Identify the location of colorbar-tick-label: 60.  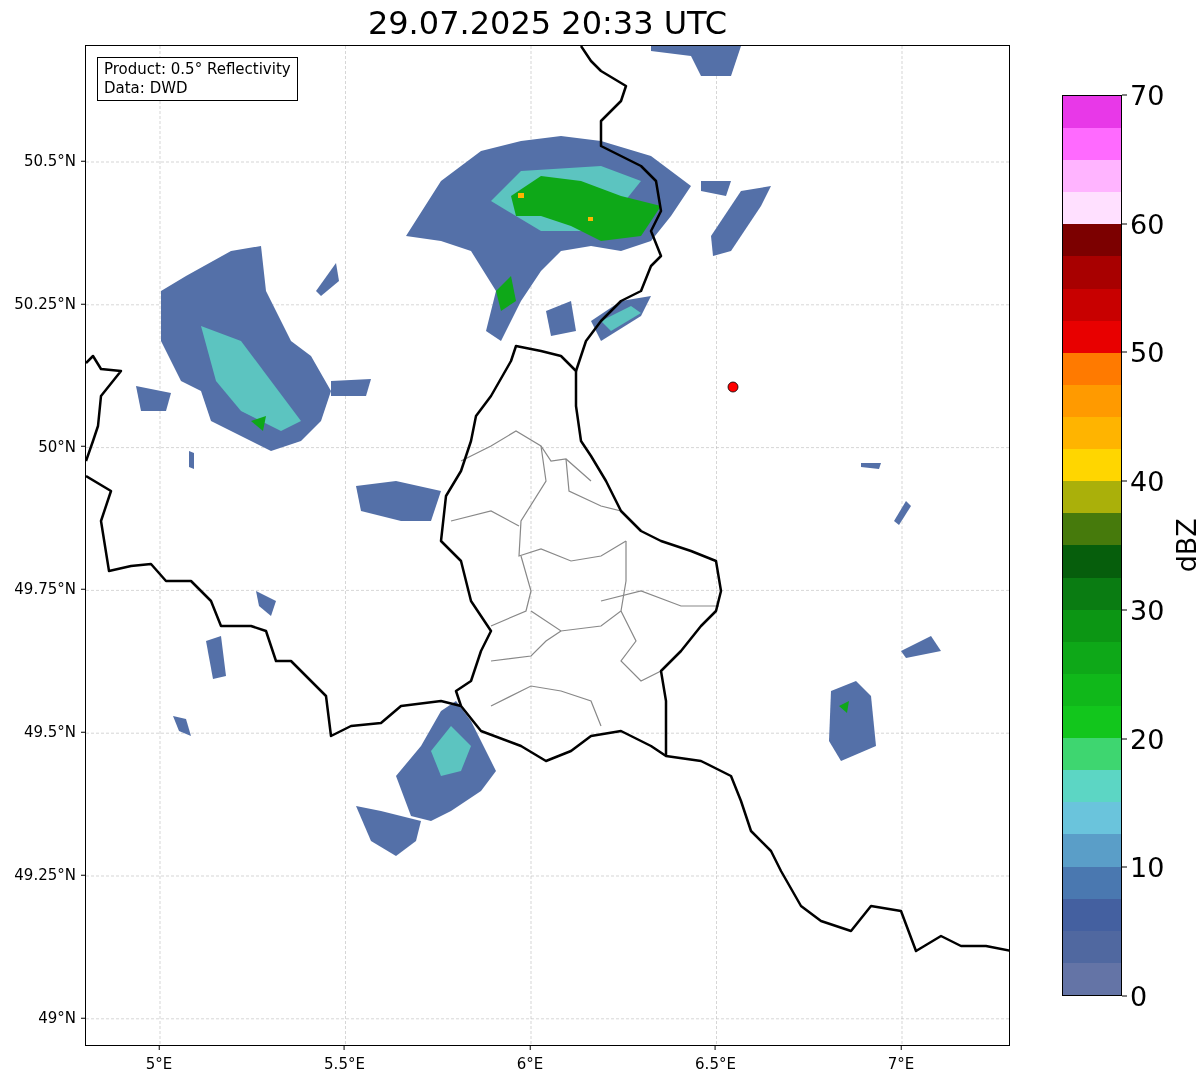
(1147, 224).